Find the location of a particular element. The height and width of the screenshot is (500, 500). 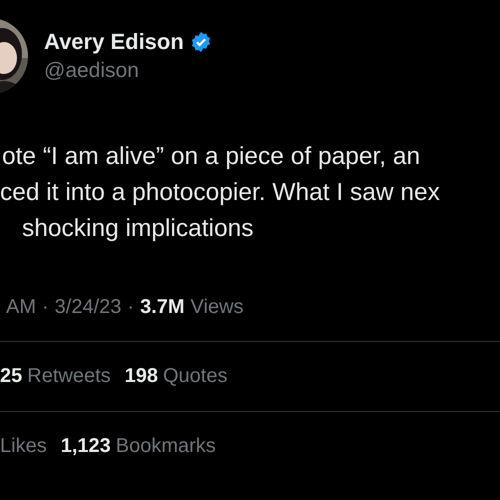

author-handle: @aedison is located at coordinates (92, 71).